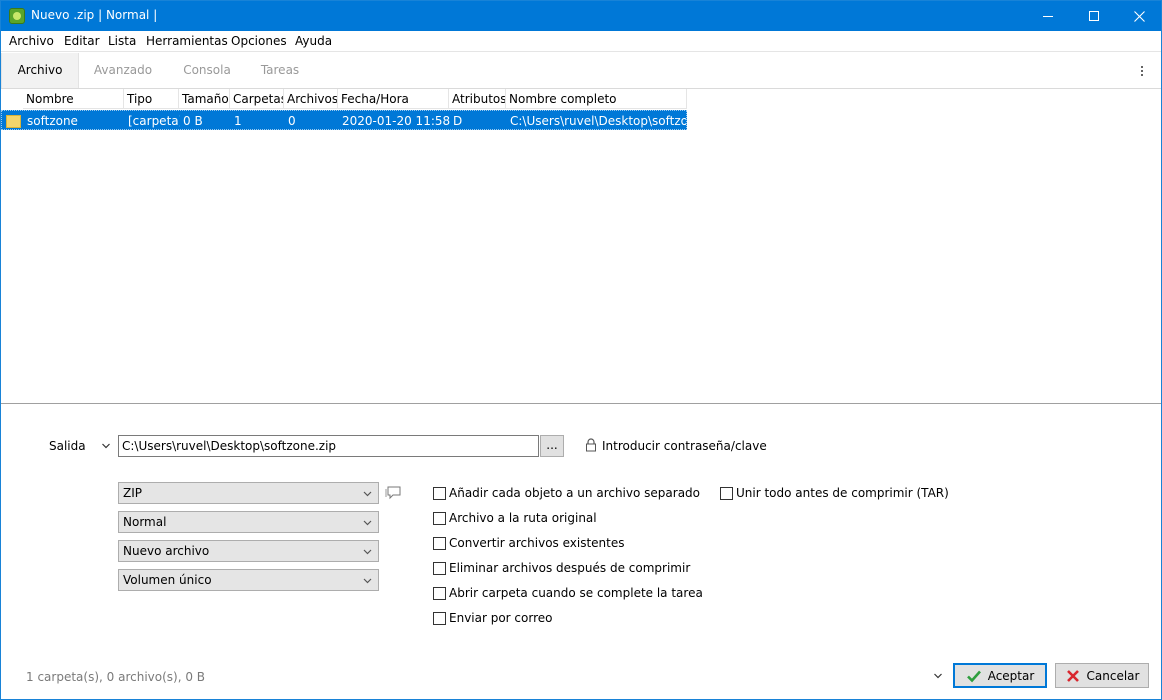  I want to click on checkmark-icon, so click(973, 676).